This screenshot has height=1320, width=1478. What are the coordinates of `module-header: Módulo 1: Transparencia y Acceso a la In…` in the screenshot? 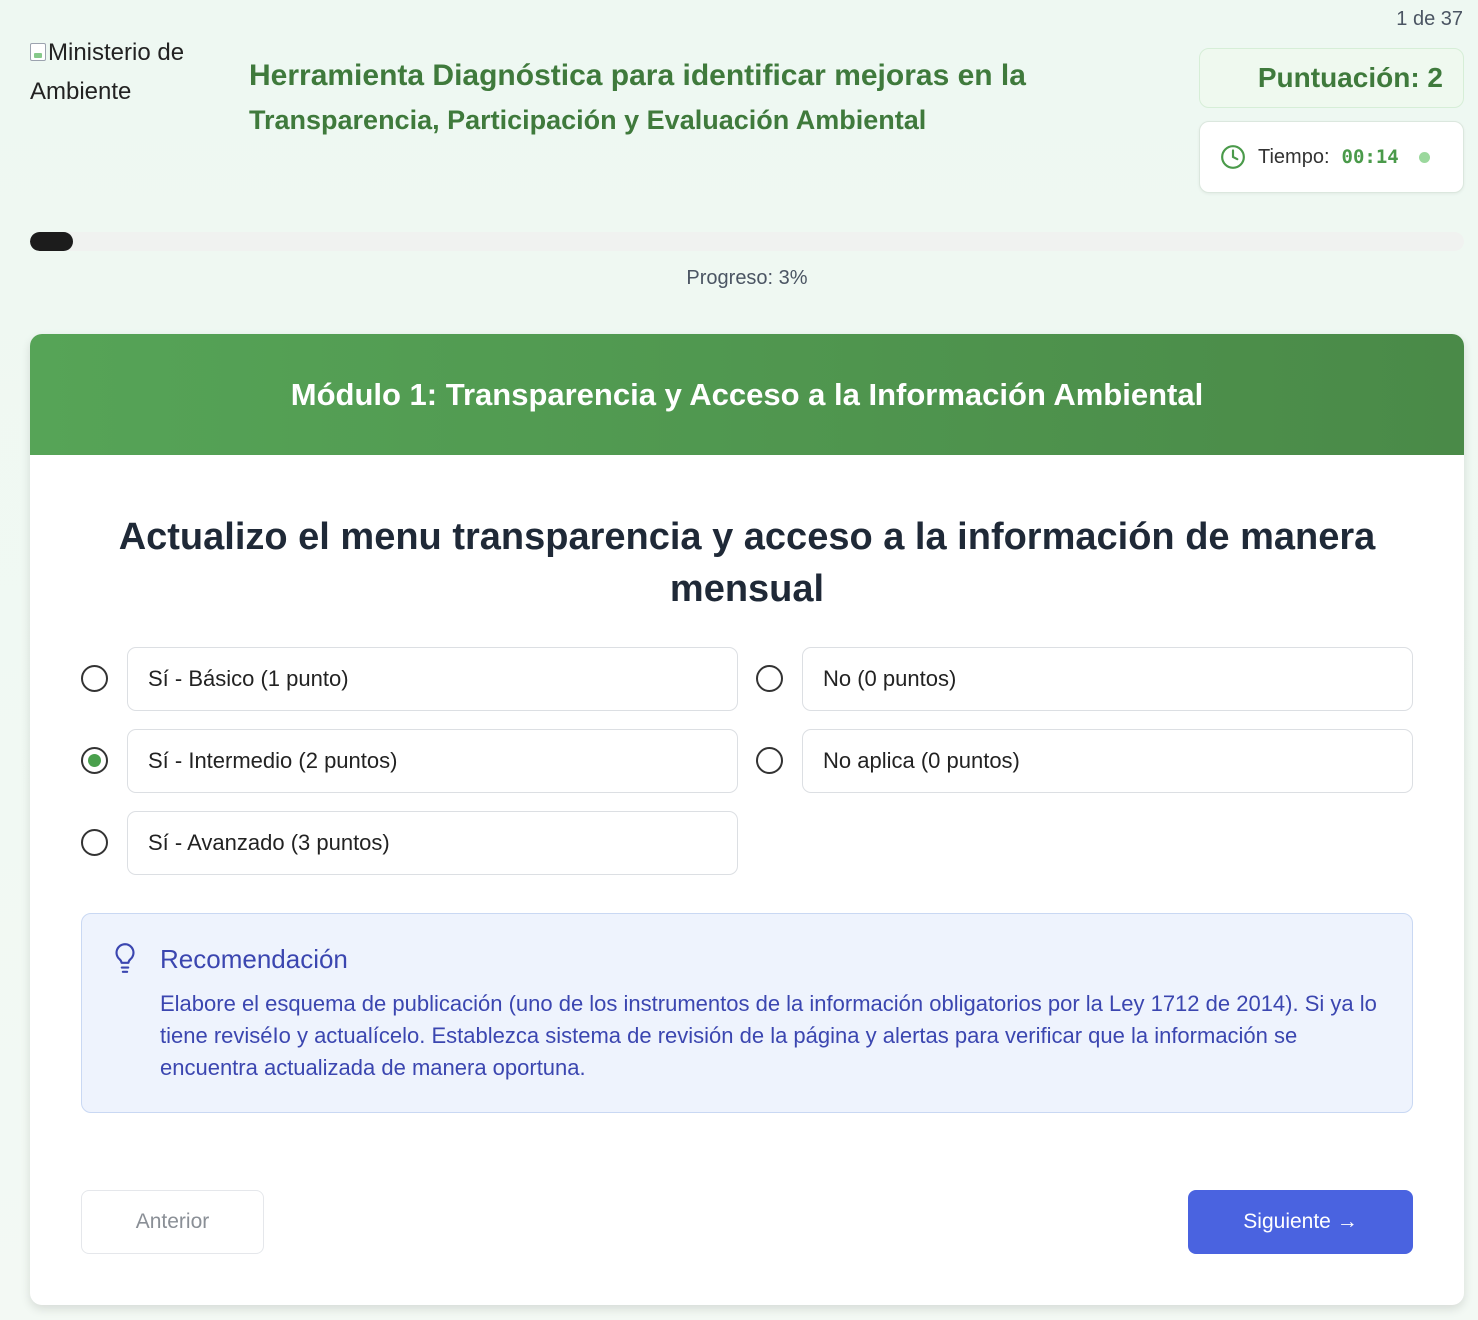 It's located at (747, 394).